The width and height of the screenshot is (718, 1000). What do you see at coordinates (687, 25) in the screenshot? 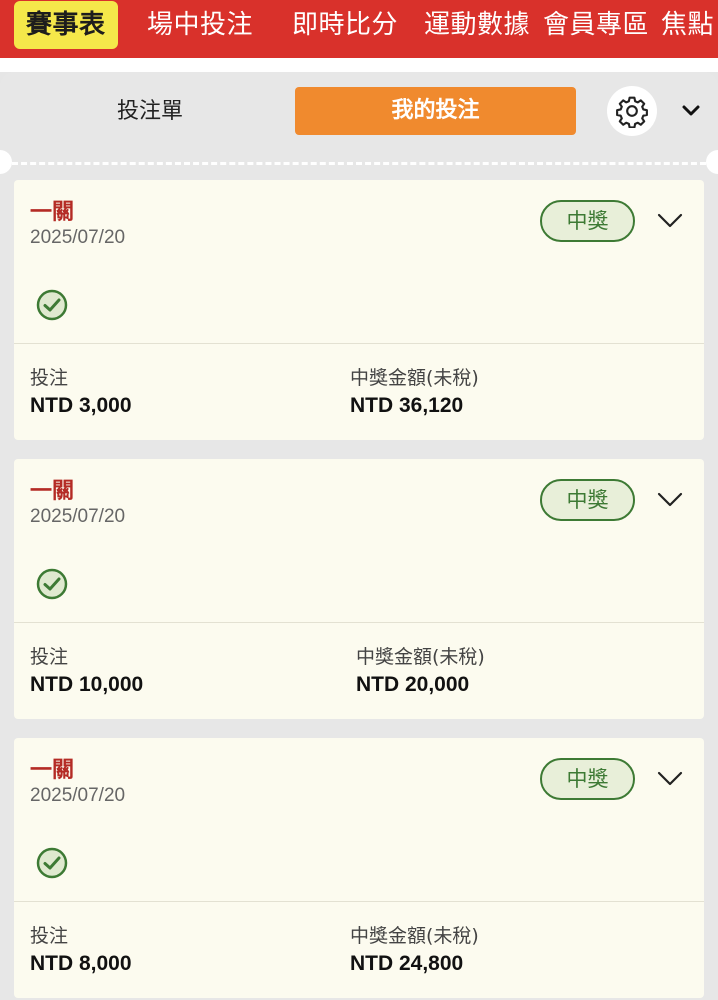
I see `nav-item-focus: 焦點` at bounding box center [687, 25].